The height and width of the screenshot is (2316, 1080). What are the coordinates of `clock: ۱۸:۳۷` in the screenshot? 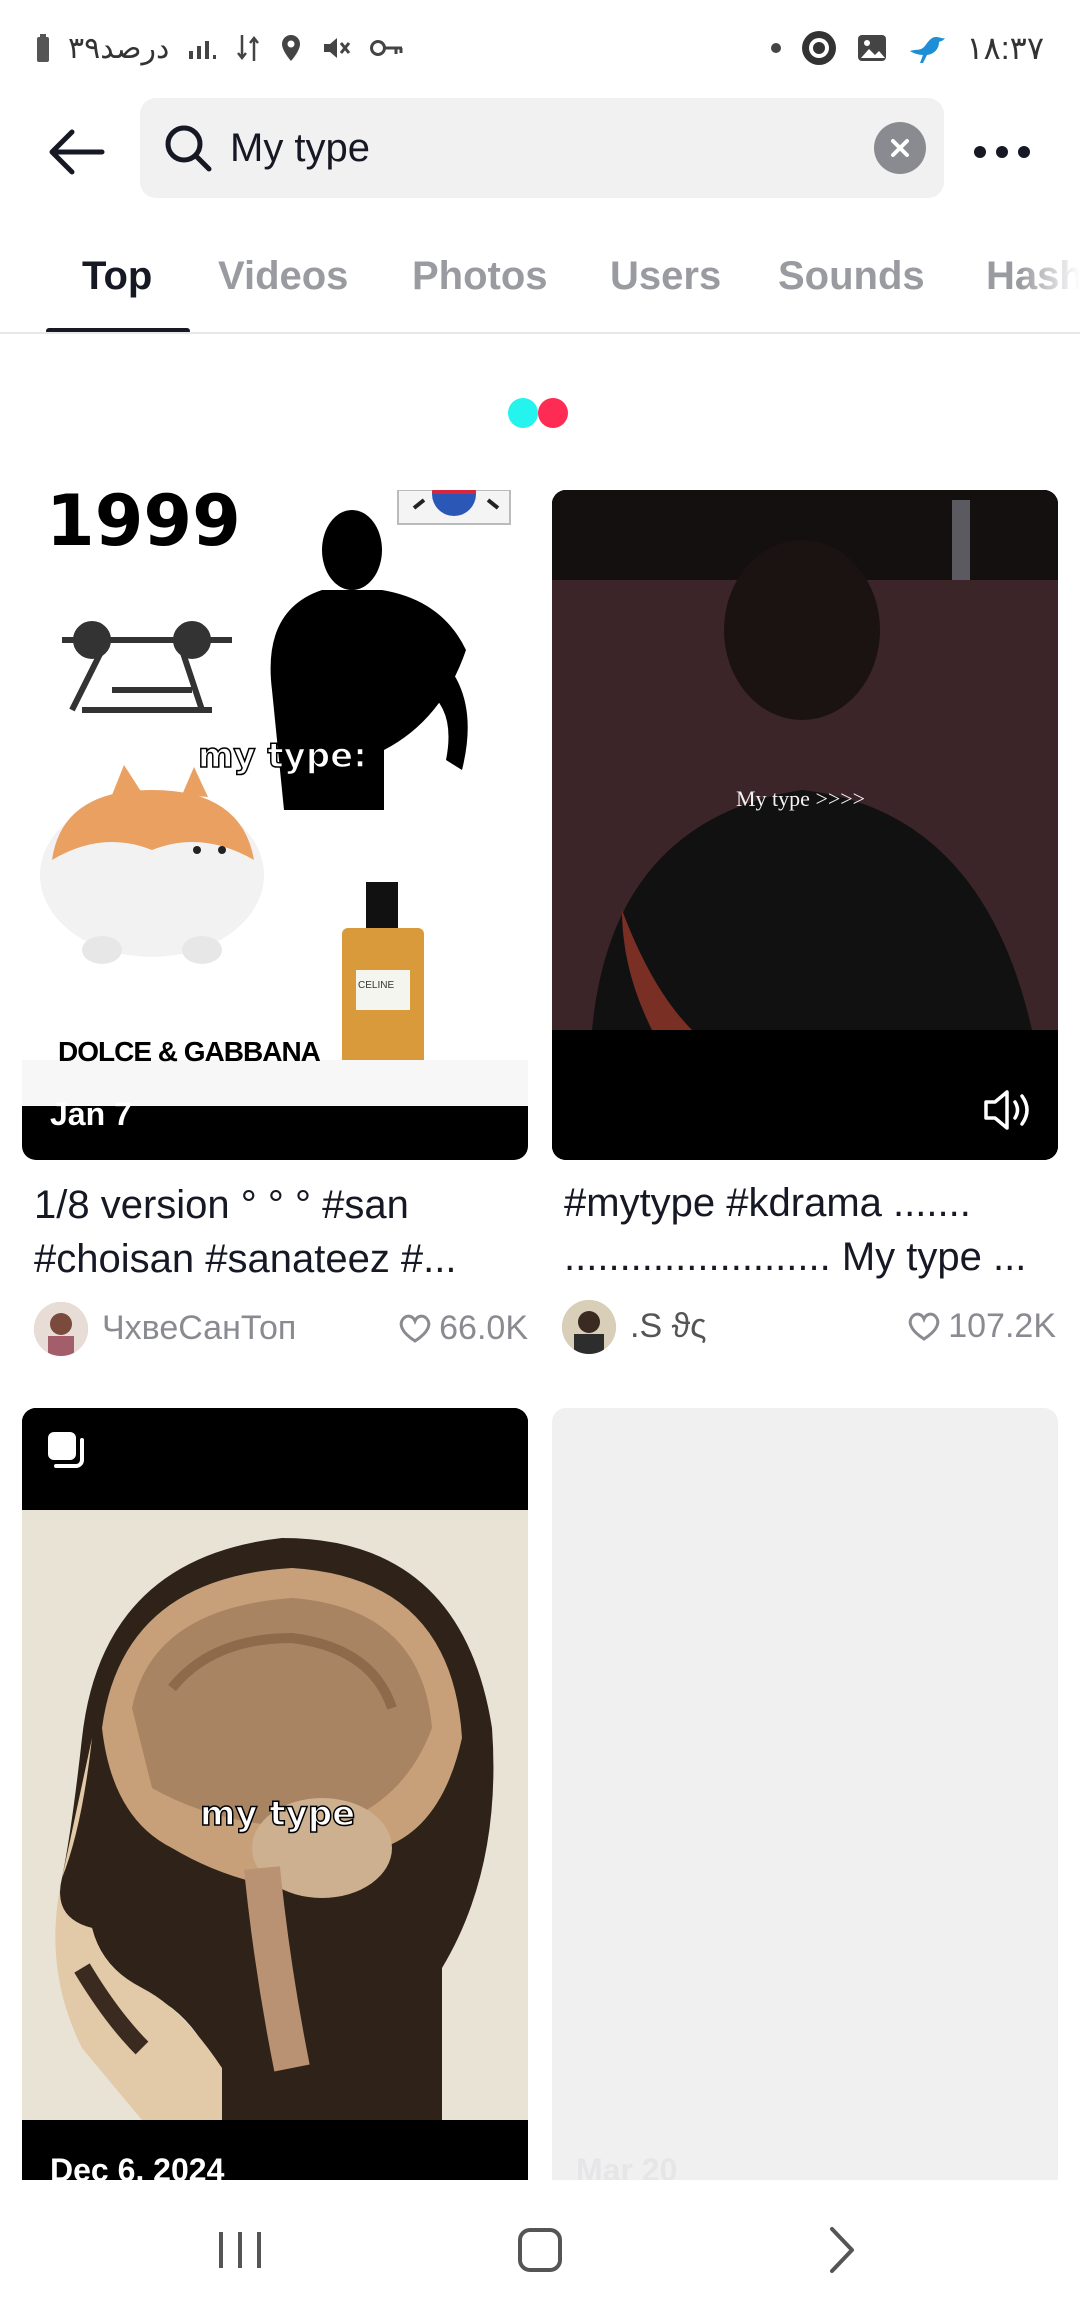 It's located at (1005, 48).